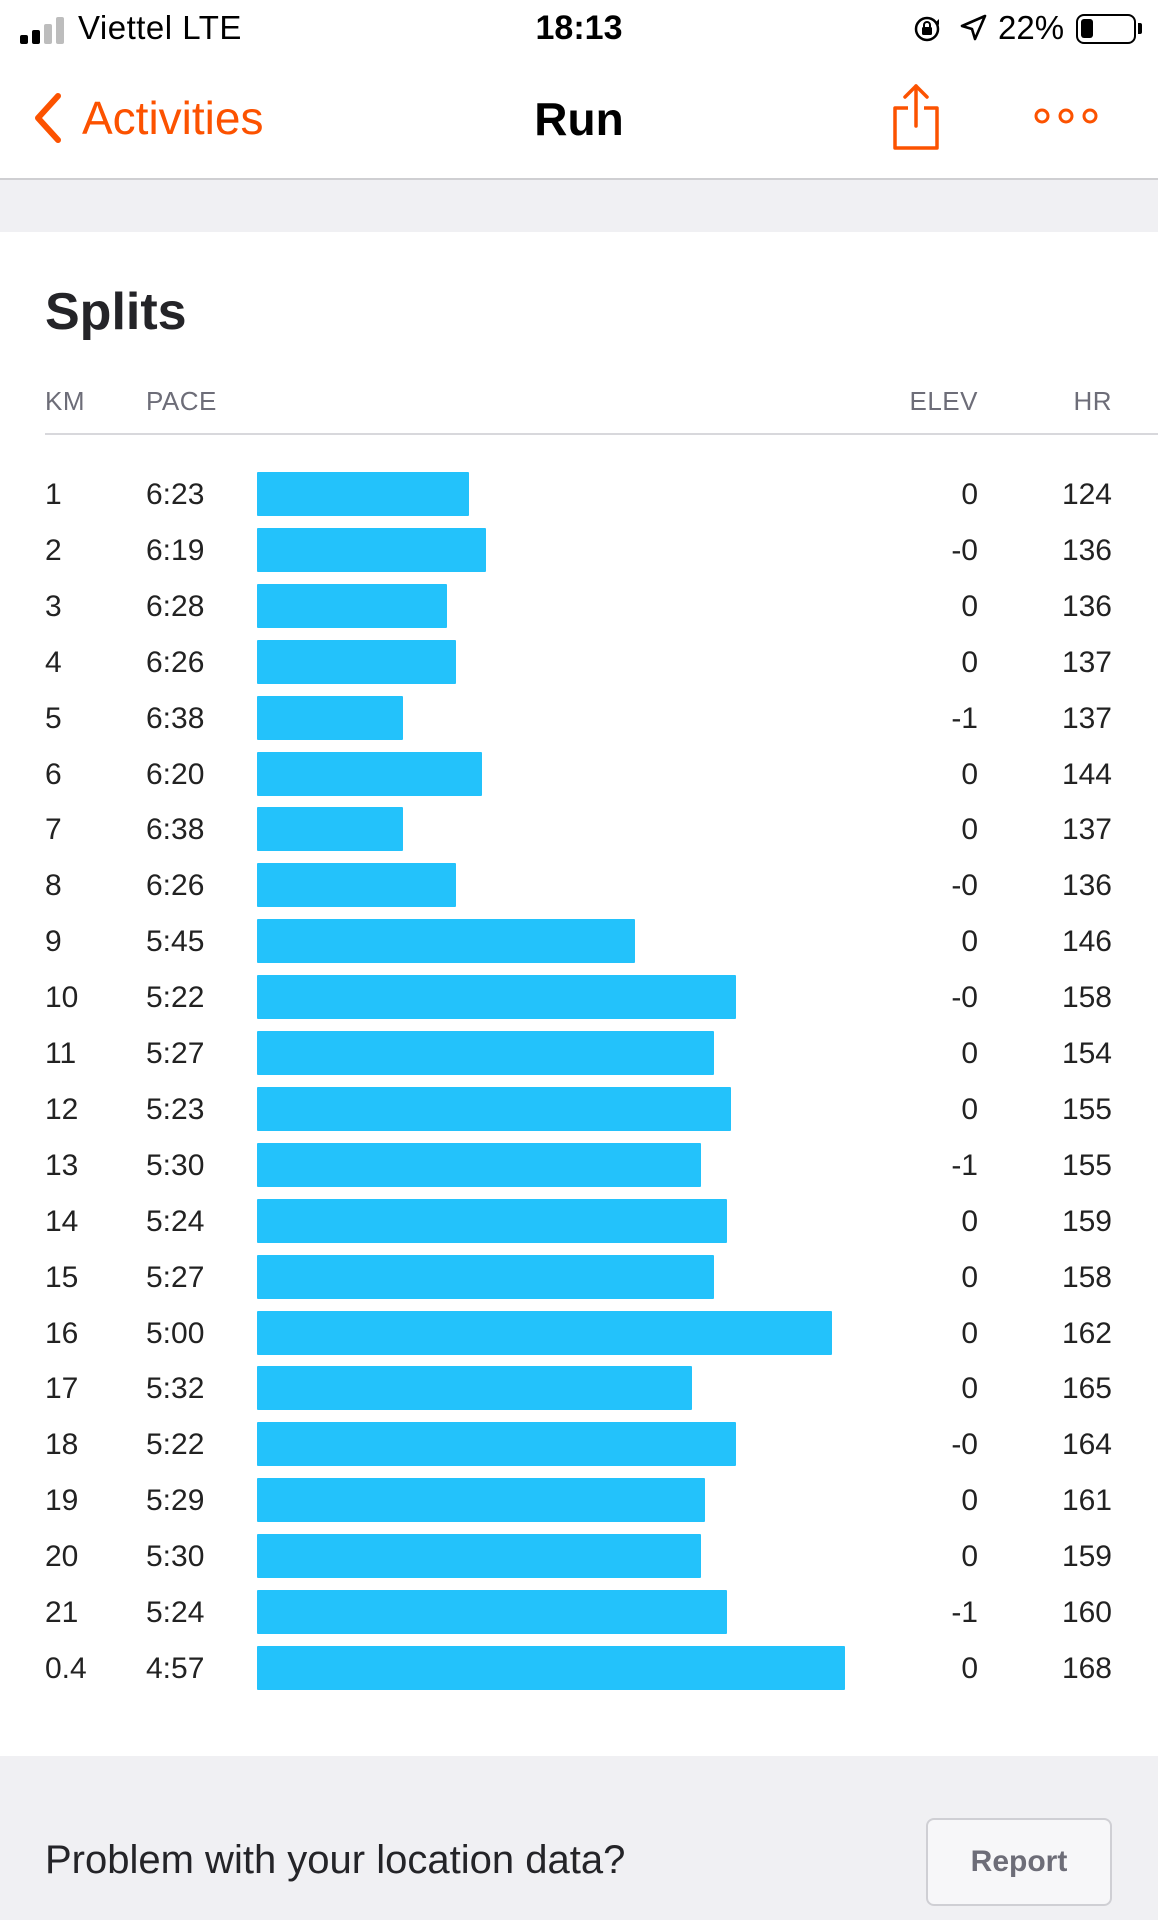 The height and width of the screenshot is (1920, 1158). Describe the element at coordinates (1106, 29) in the screenshot. I see `battery-icon` at that location.